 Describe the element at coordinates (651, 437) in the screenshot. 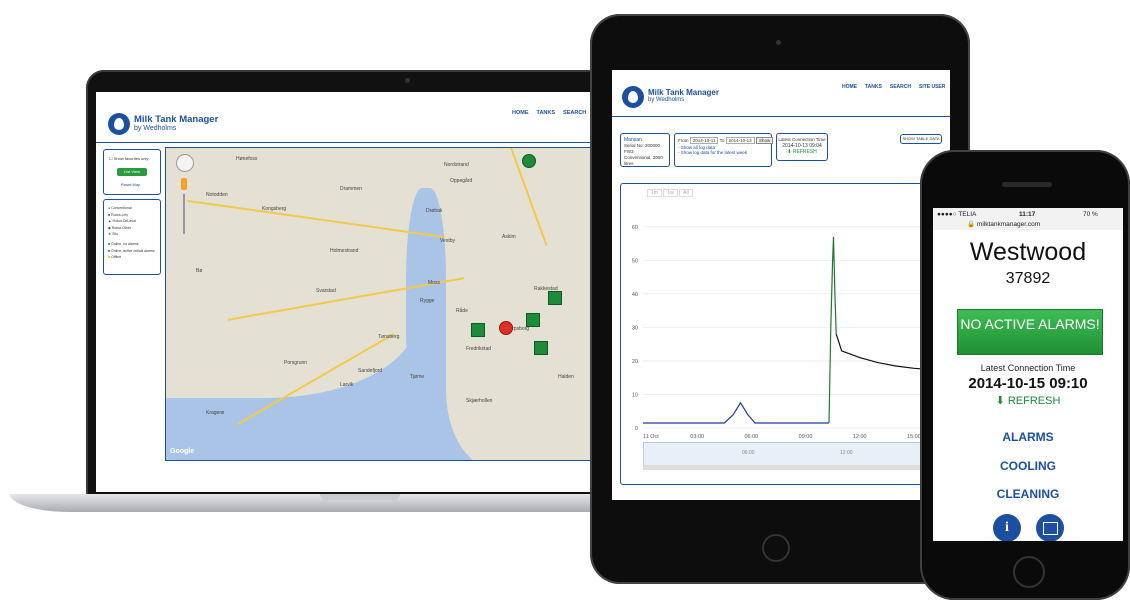

I see `x-tick-label: 11 Oct` at that location.